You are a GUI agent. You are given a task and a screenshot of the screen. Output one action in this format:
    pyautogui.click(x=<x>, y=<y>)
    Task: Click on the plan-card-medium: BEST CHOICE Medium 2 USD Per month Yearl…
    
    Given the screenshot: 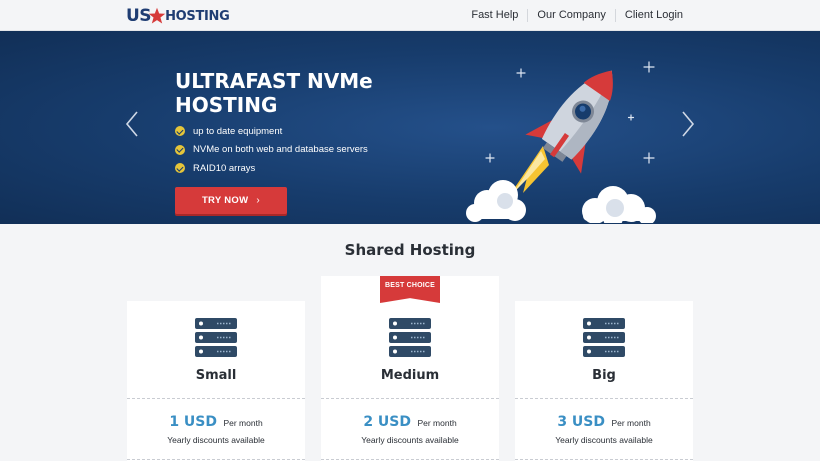 What is the action you would take?
    pyautogui.click(x=410, y=368)
    